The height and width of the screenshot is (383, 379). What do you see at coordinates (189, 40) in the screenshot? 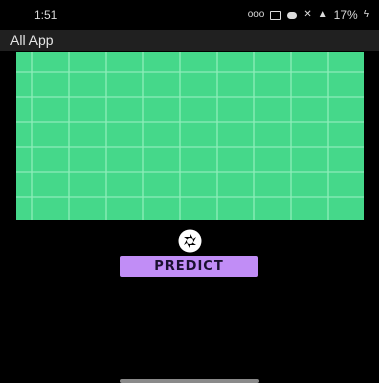
I see `app-bar: All App` at bounding box center [189, 40].